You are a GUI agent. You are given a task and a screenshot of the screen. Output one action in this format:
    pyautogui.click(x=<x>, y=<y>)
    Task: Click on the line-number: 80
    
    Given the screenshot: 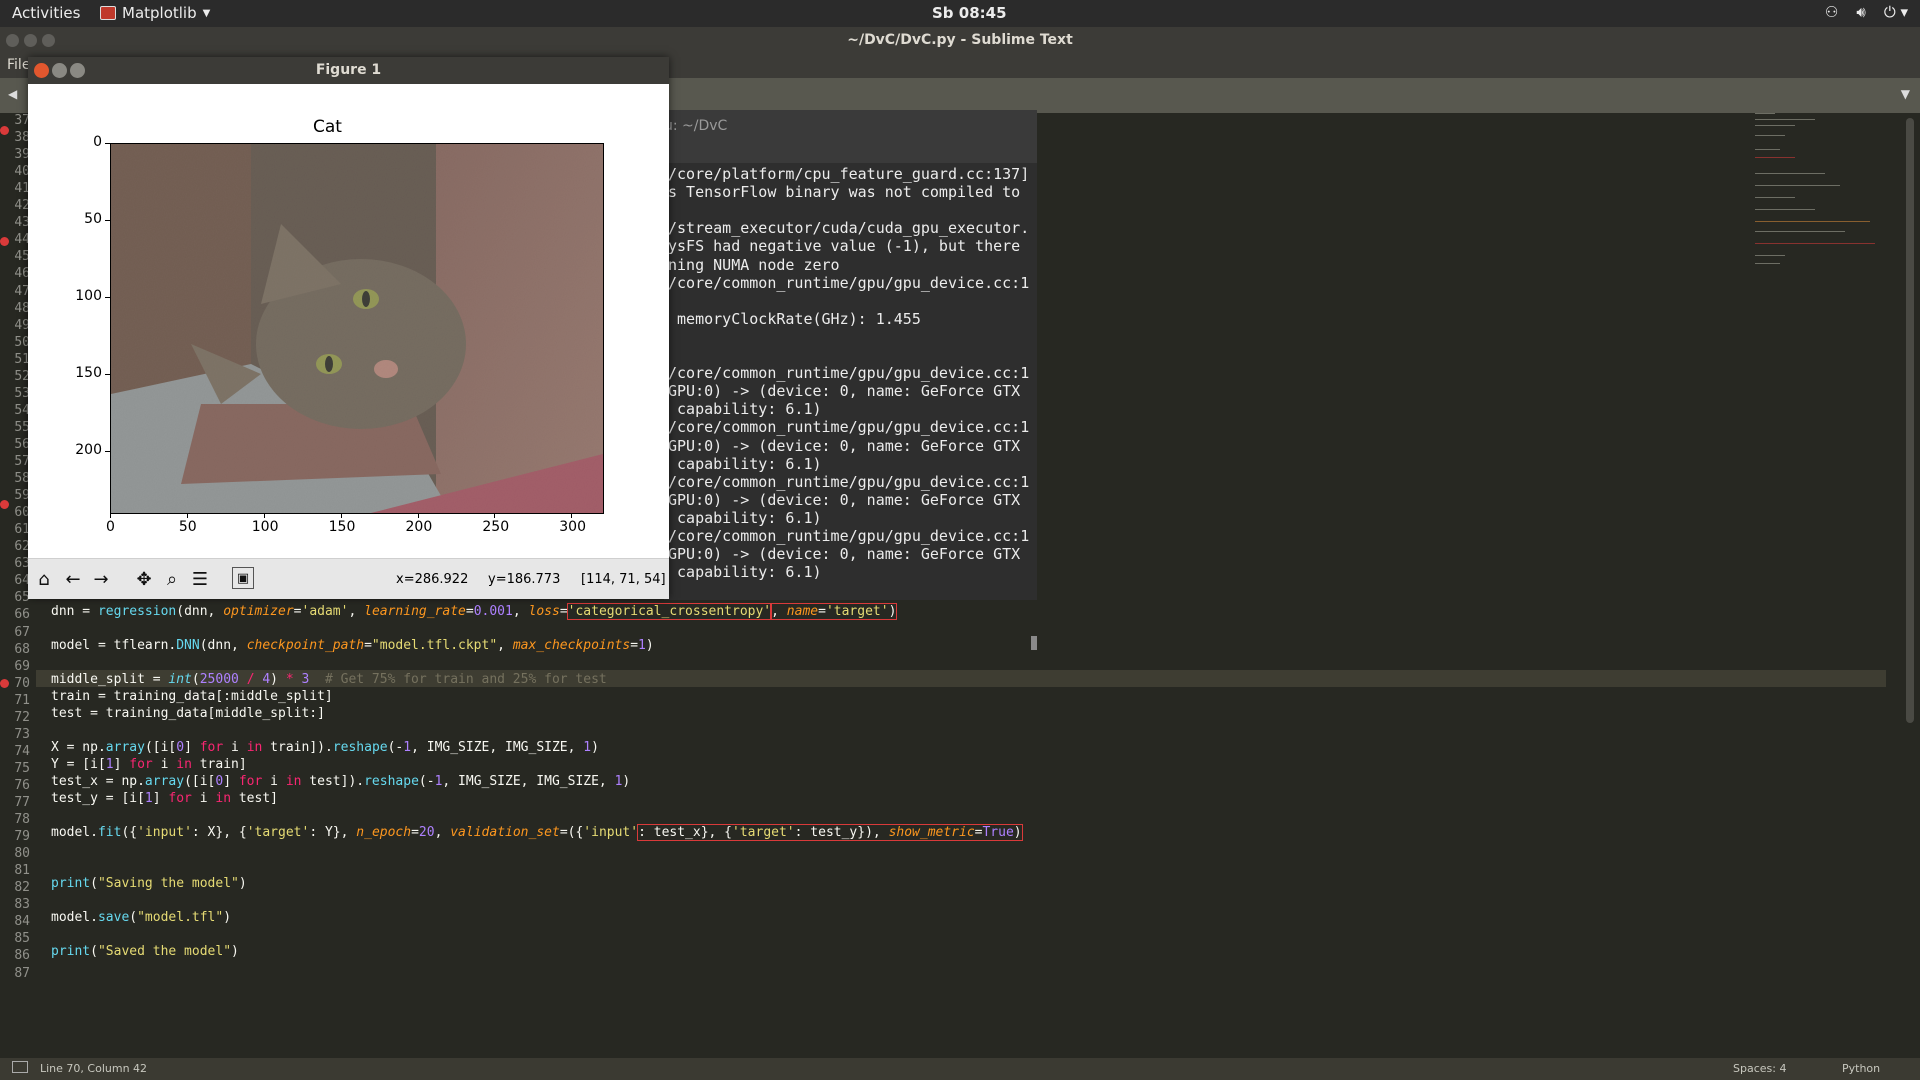 What is the action you would take?
    pyautogui.click(x=22, y=854)
    